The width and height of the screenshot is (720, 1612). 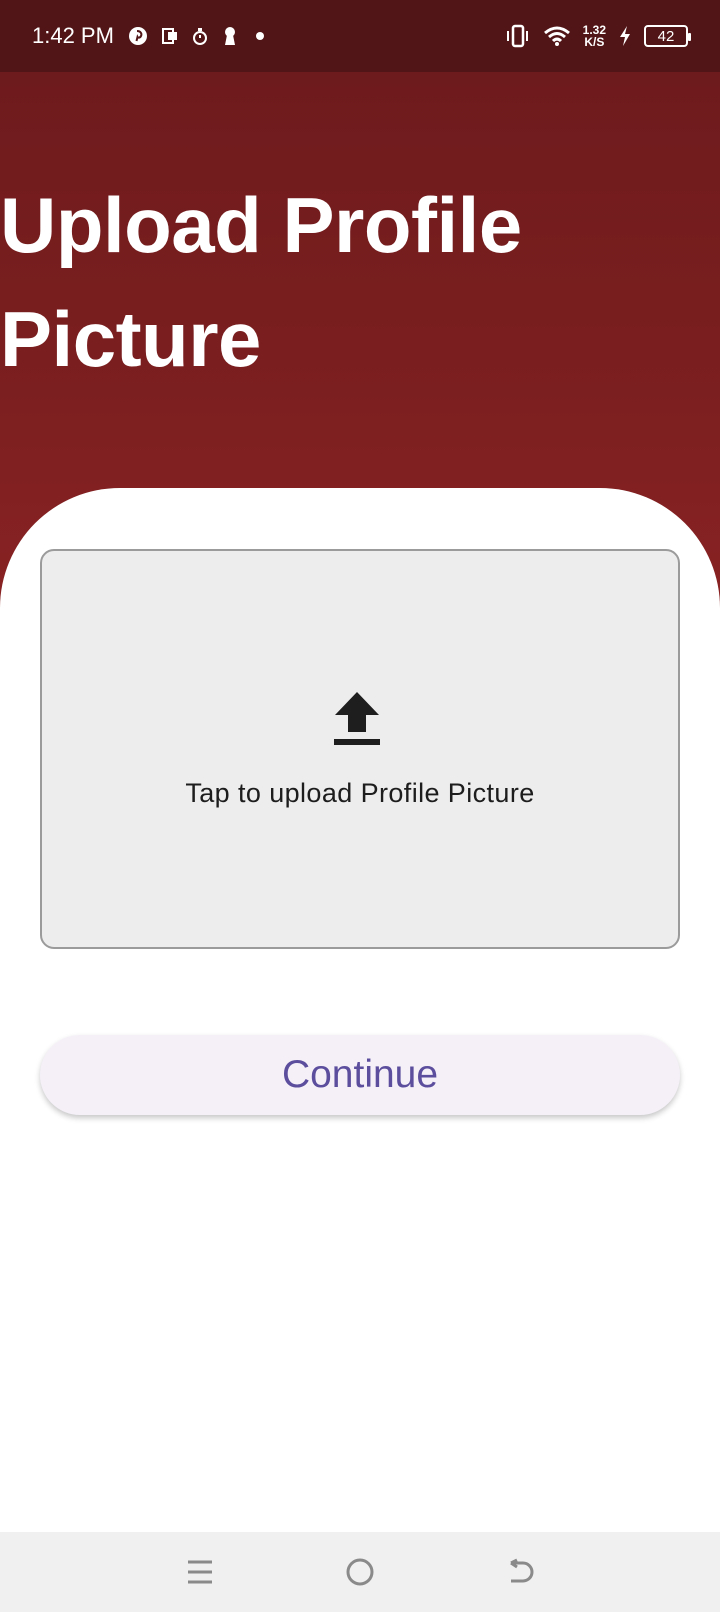 What do you see at coordinates (520, 1572) in the screenshot?
I see `back-icon` at bounding box center [520, 1572].